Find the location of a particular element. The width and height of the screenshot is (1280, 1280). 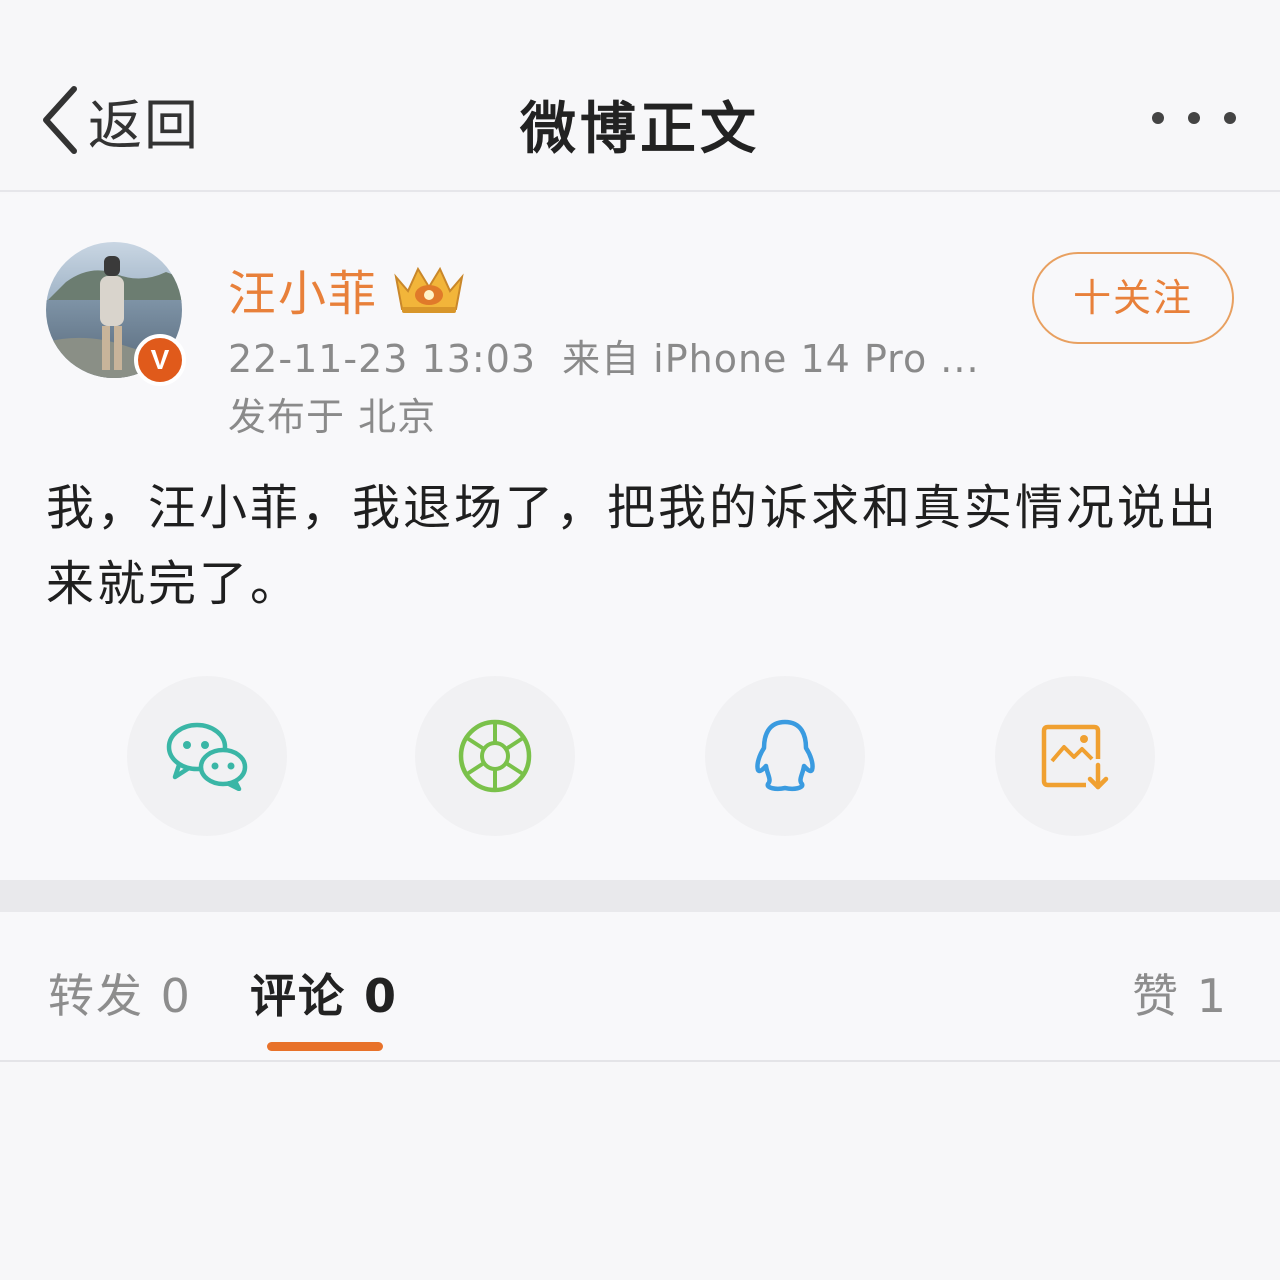

share-moments-button is located at coordinates (495, 756).